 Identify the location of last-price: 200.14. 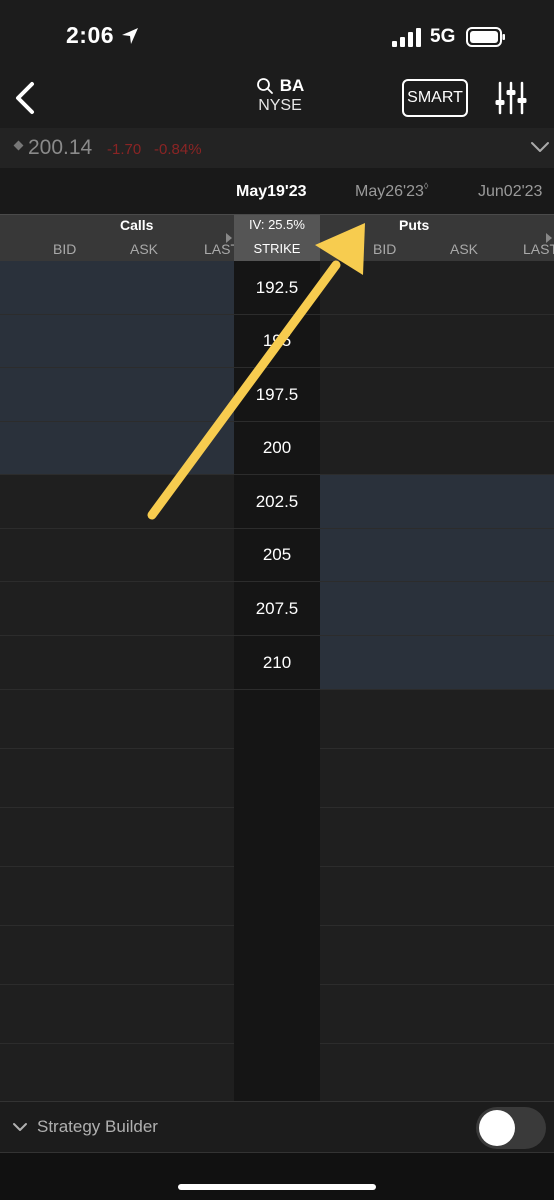
(60, 147).